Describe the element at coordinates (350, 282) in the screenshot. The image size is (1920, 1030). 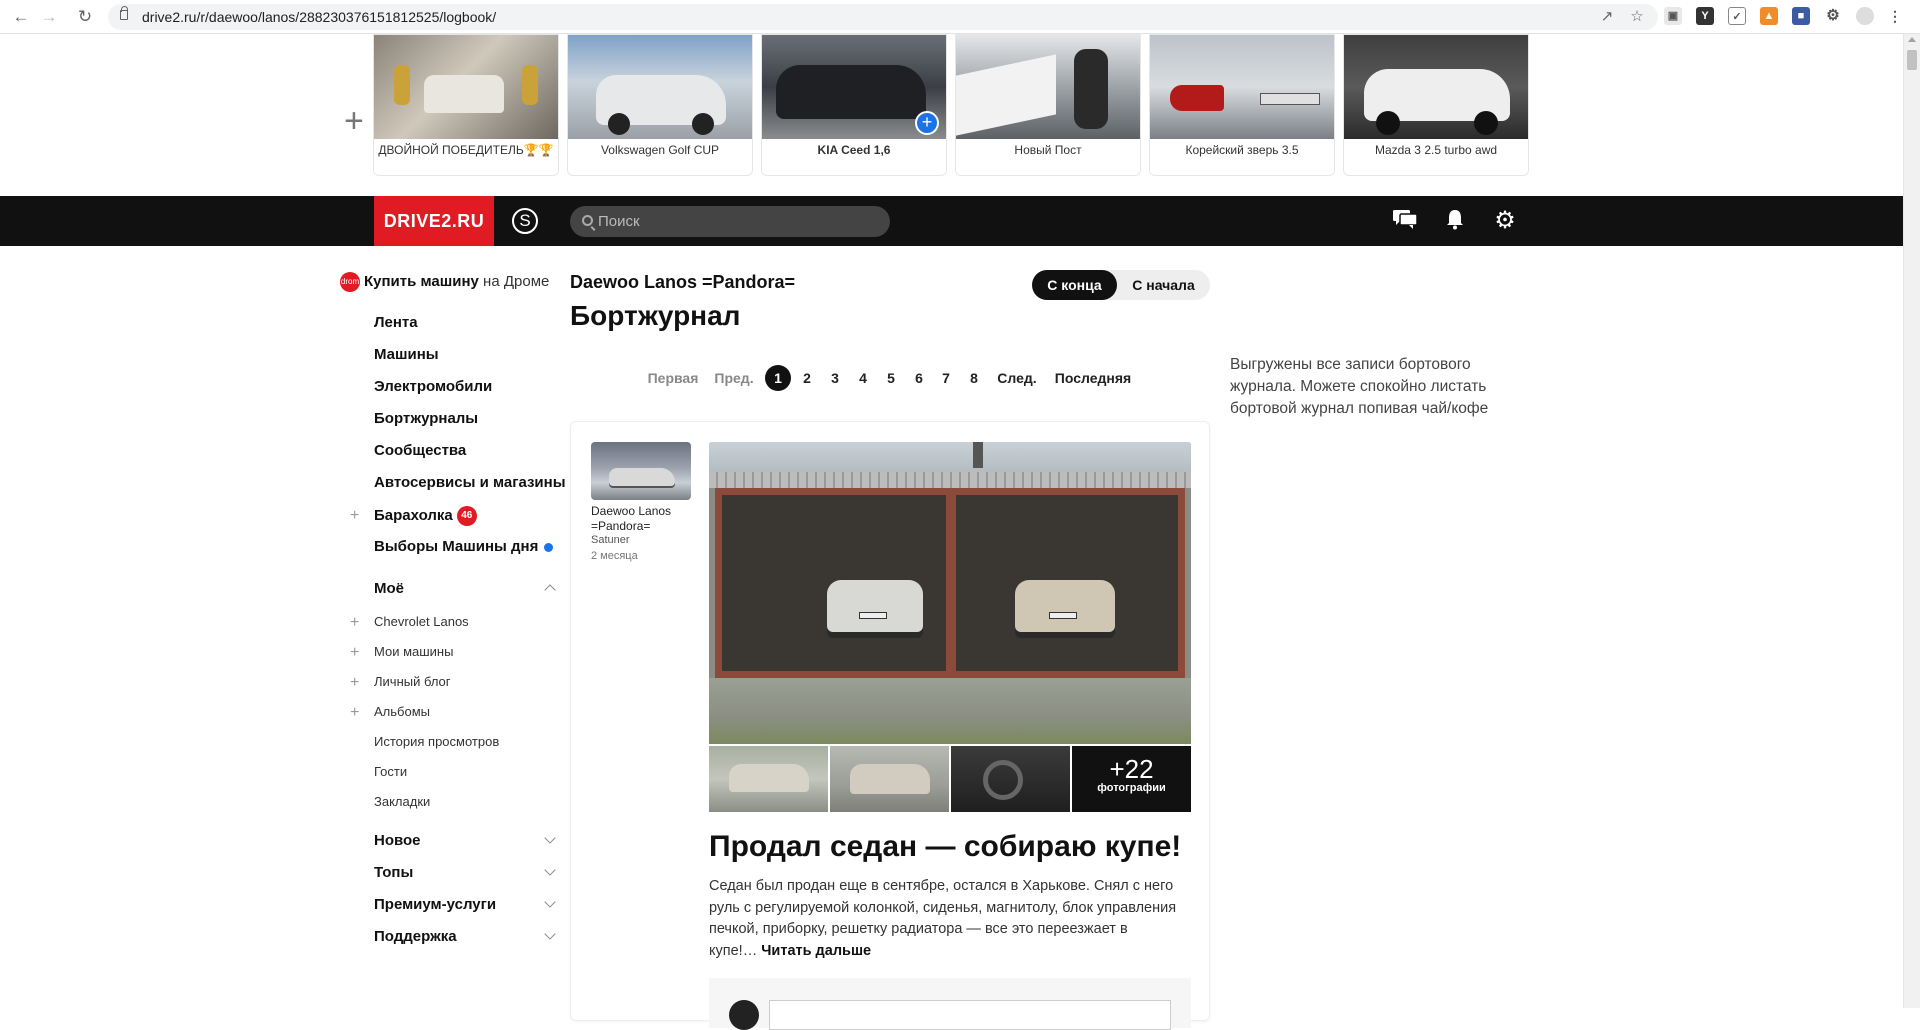
I see `drom-logo-icon: drom` at that location.